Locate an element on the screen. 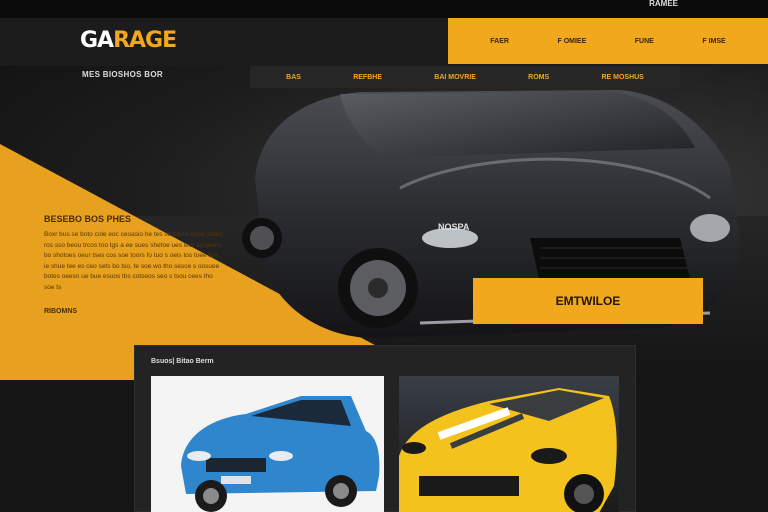 The width and height of the screenshot is (768, 512). site-logo: GARAGE is located at coordinates (128, 40).